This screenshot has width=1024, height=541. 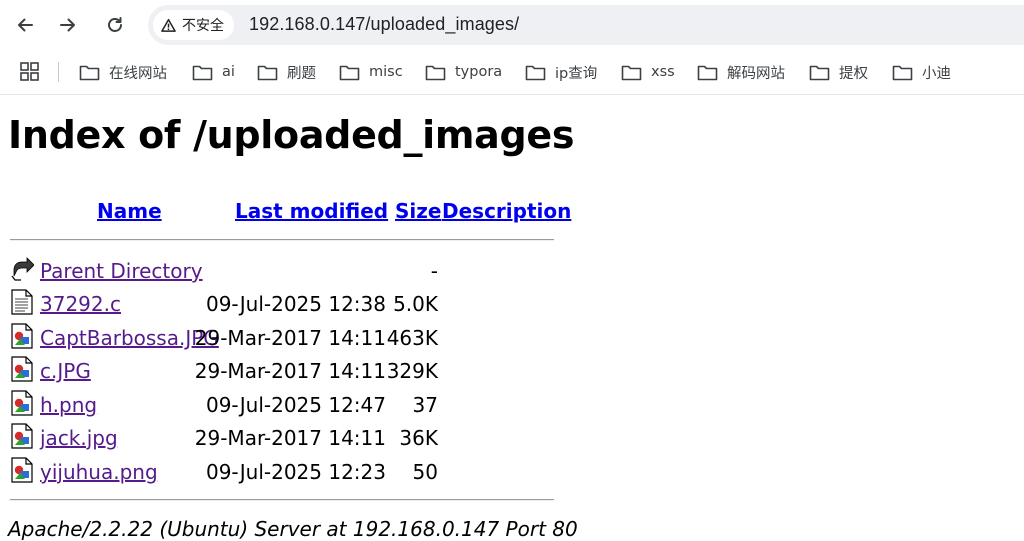 I want to click on bookmark-label: ai, so click(x=228, y=72).